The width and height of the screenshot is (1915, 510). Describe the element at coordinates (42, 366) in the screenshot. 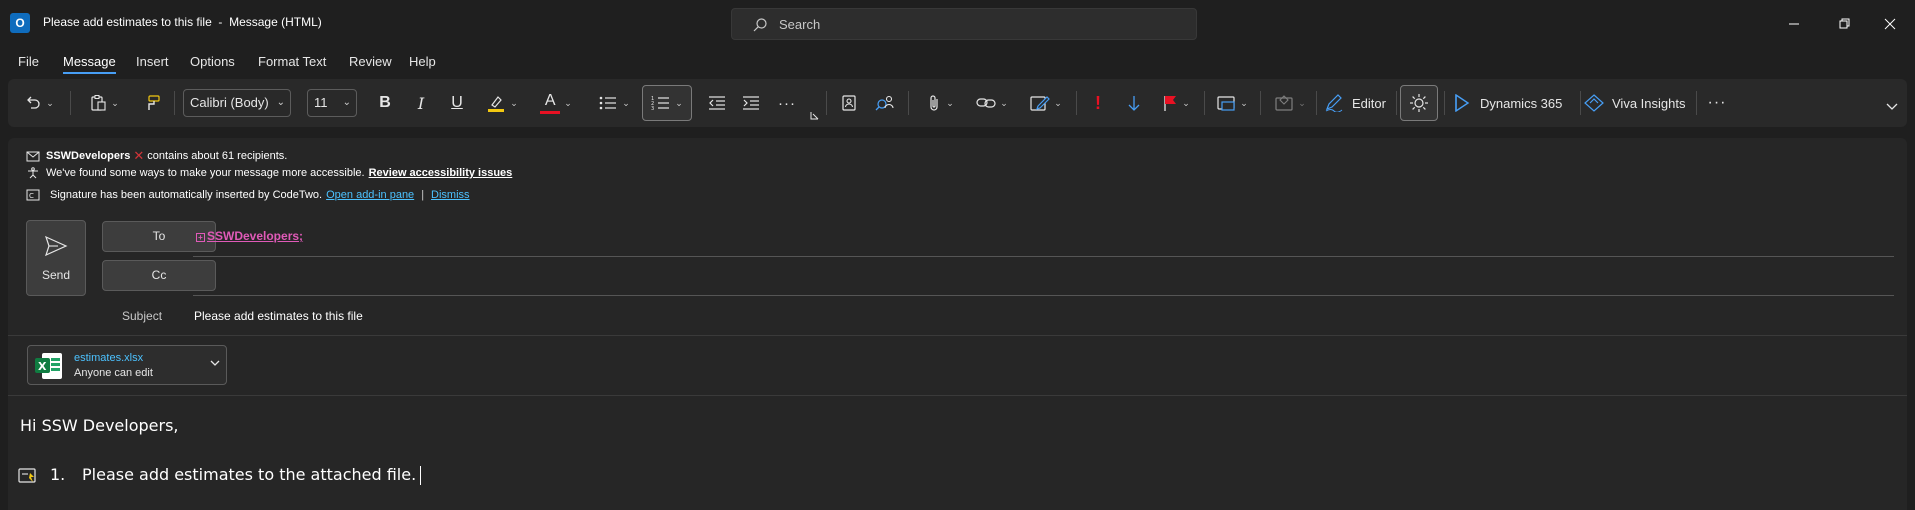

I see `svg-text: X` at that location.